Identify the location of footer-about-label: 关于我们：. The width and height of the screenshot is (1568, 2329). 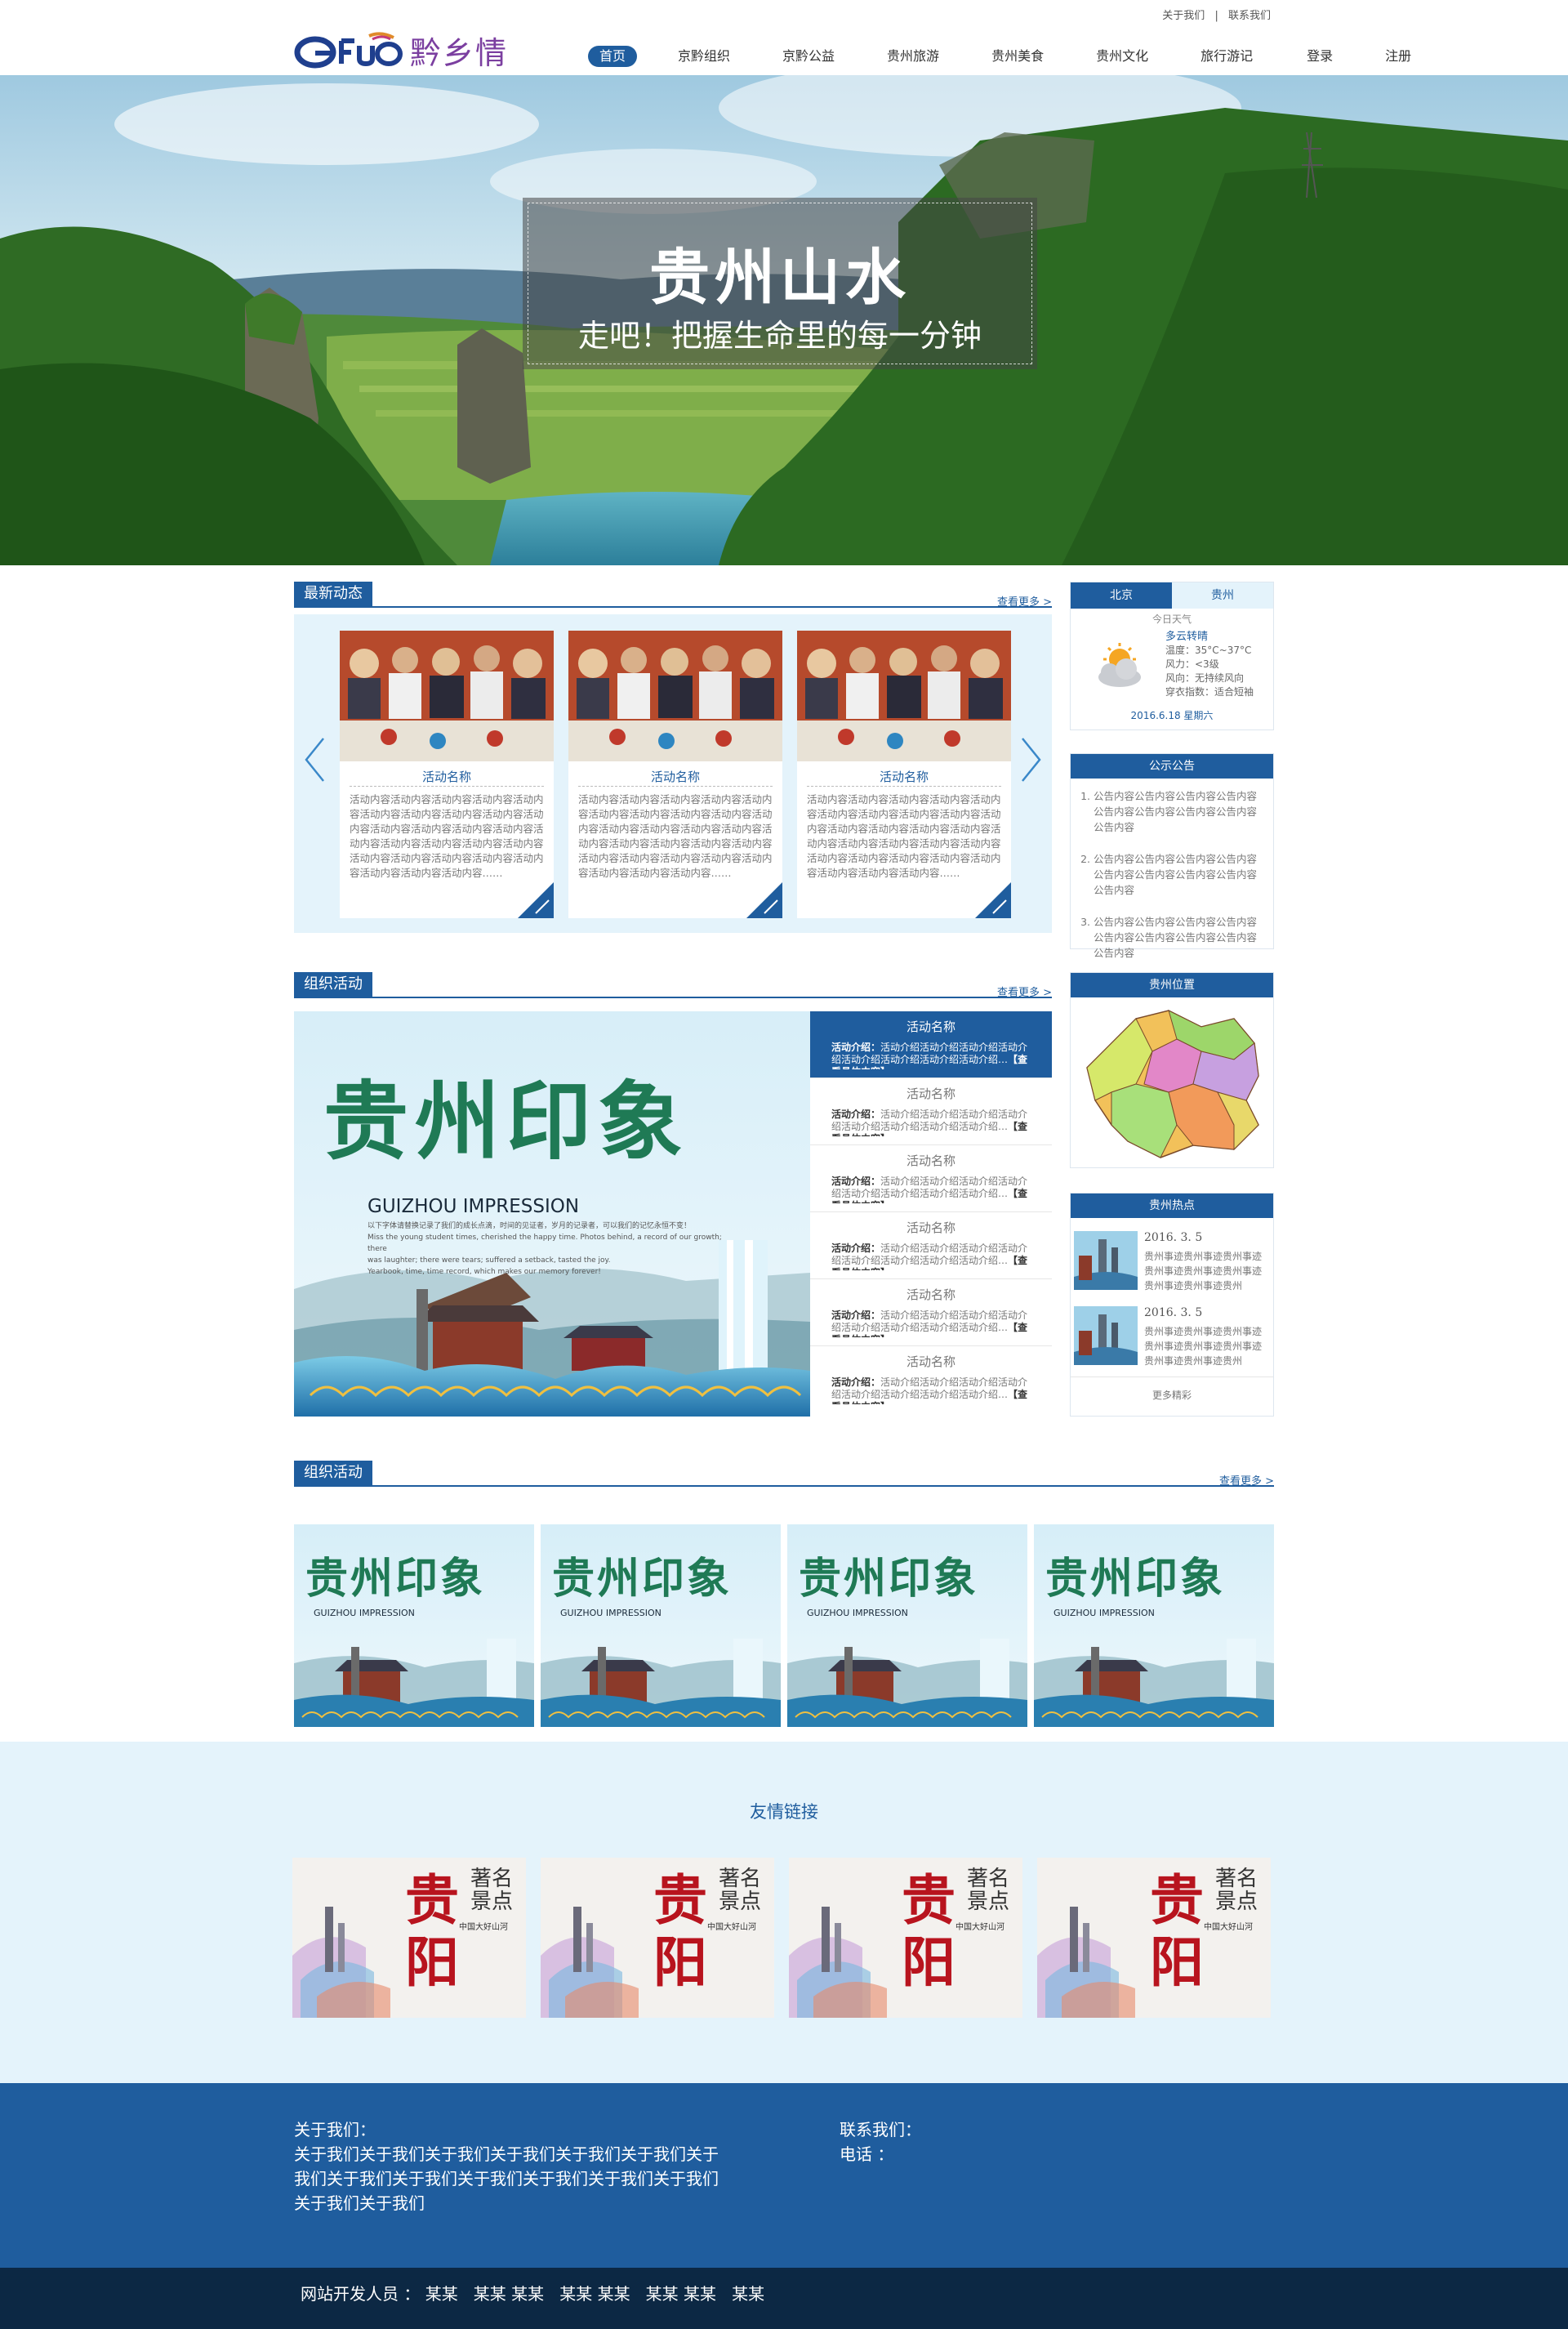
(335, 2130).